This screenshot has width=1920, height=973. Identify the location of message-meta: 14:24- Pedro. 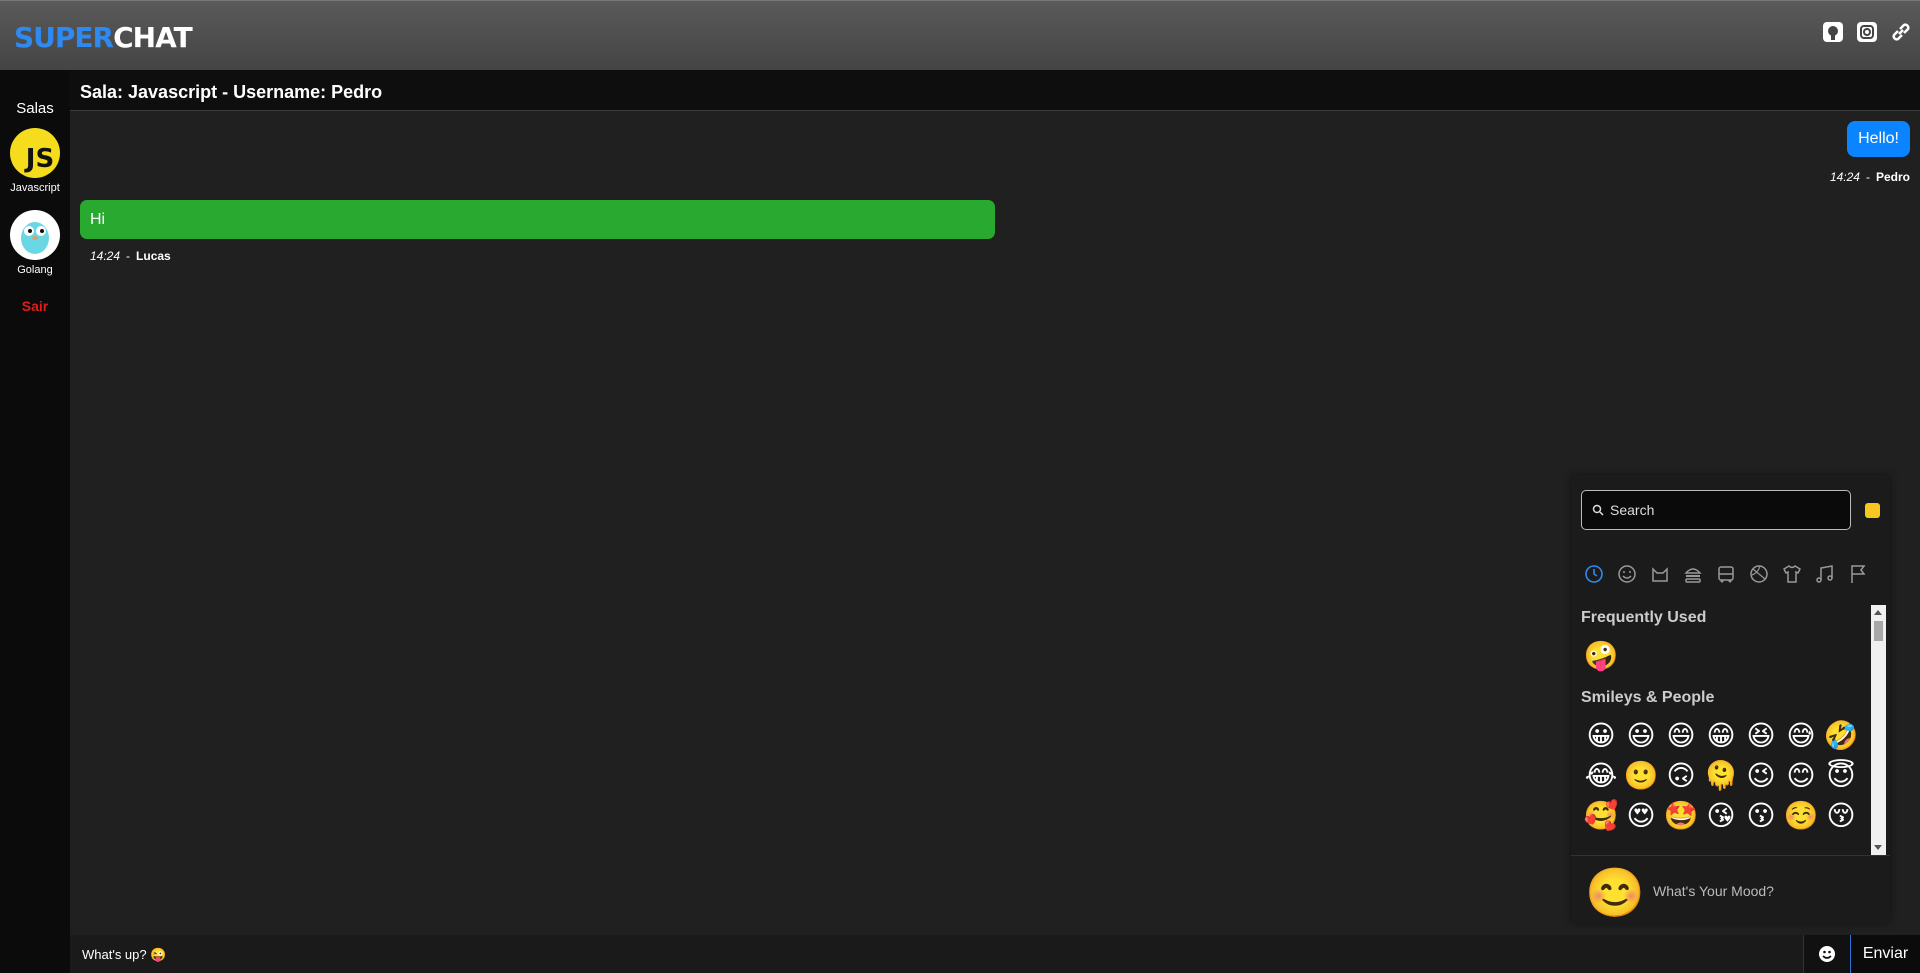
(1870, 177).